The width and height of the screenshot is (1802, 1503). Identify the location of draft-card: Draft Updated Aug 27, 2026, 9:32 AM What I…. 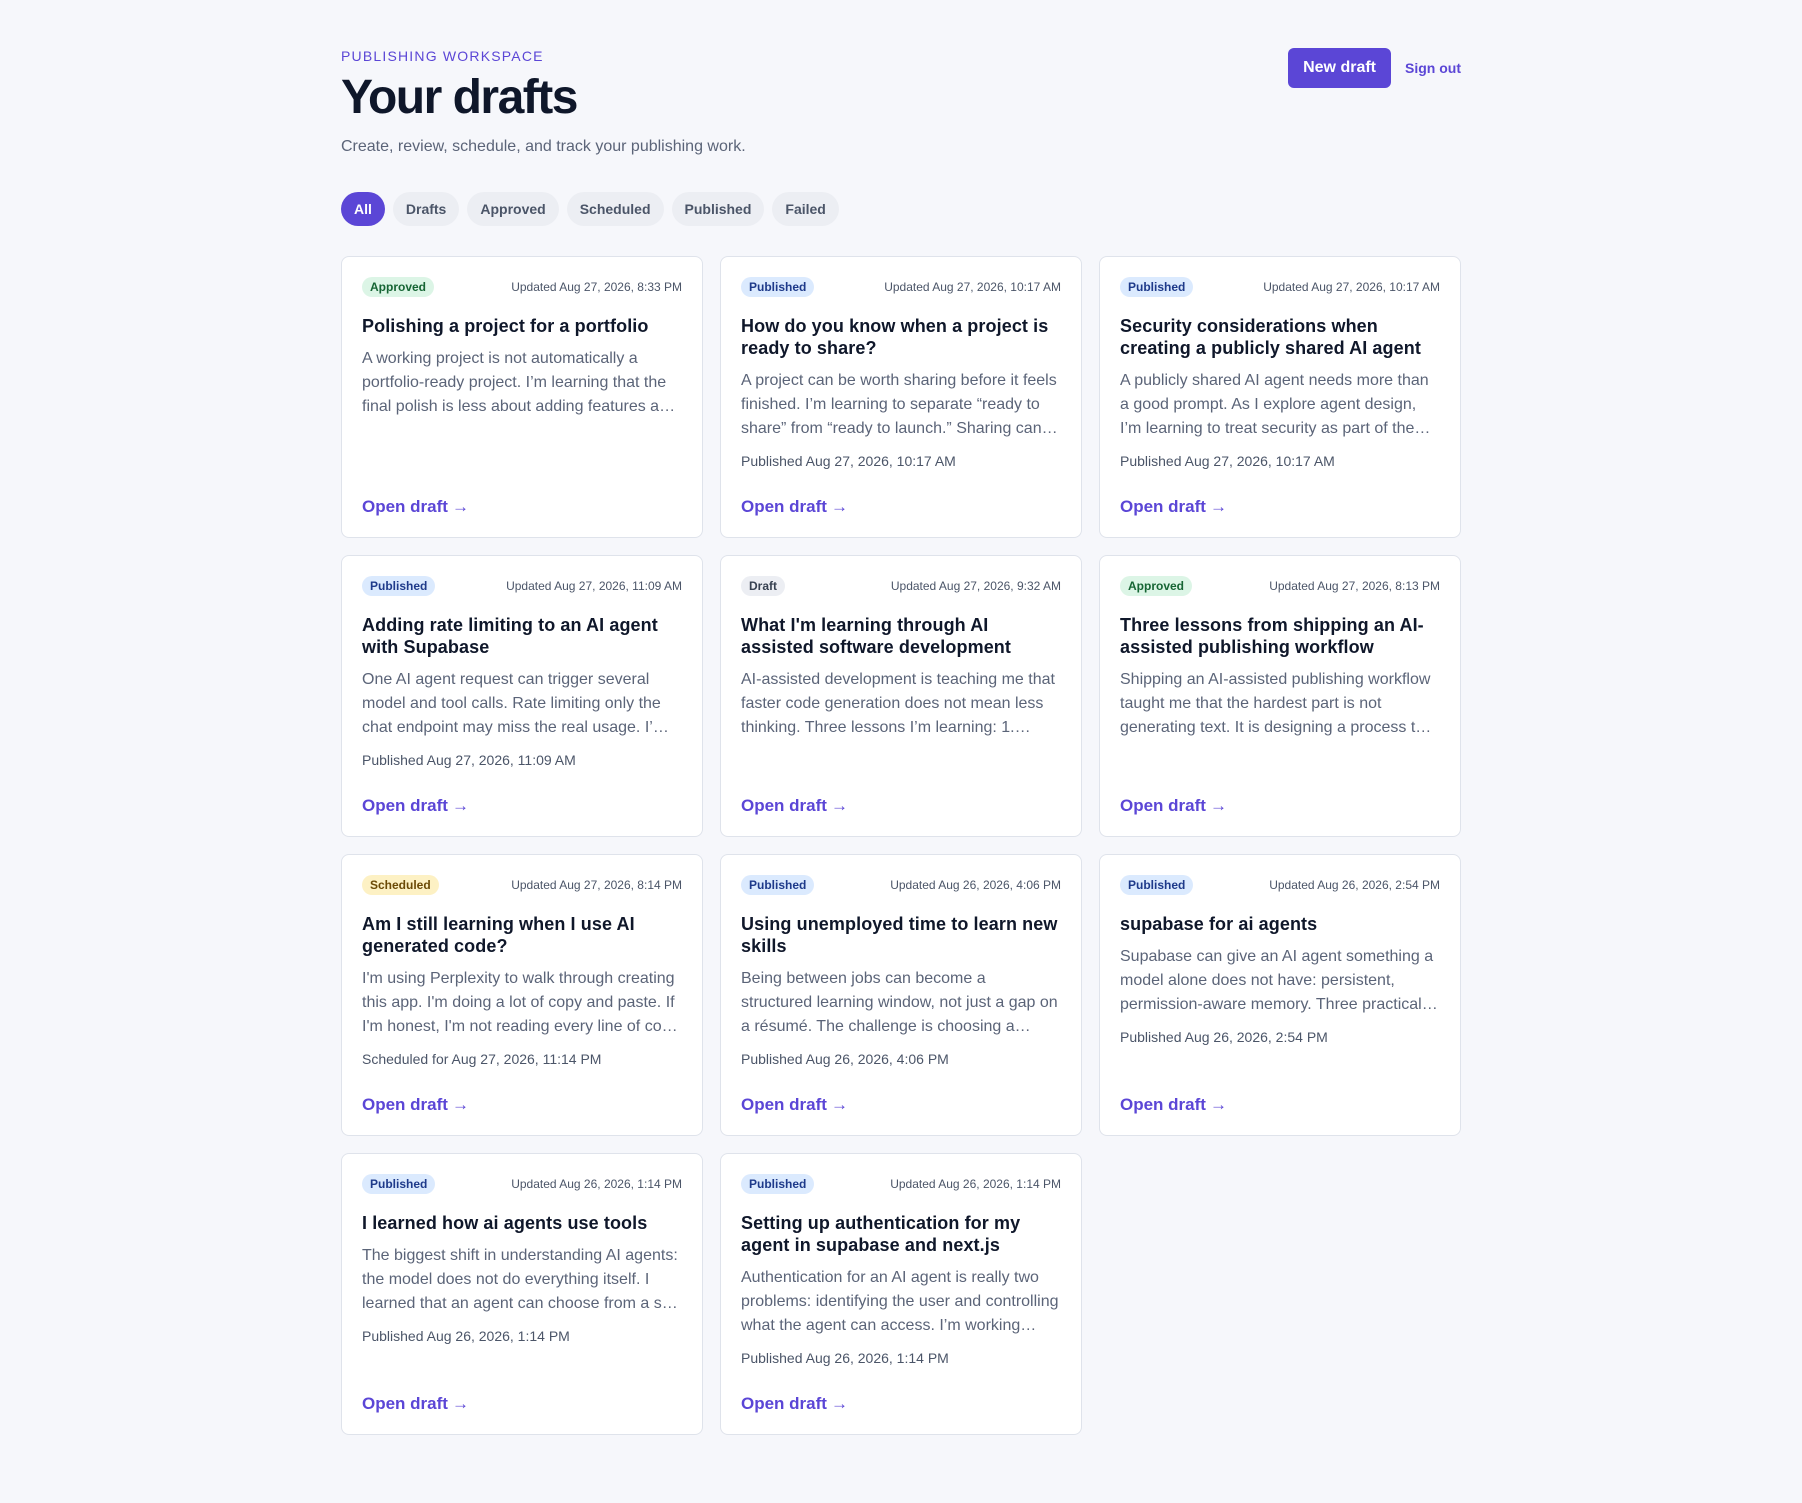
(901, 696).